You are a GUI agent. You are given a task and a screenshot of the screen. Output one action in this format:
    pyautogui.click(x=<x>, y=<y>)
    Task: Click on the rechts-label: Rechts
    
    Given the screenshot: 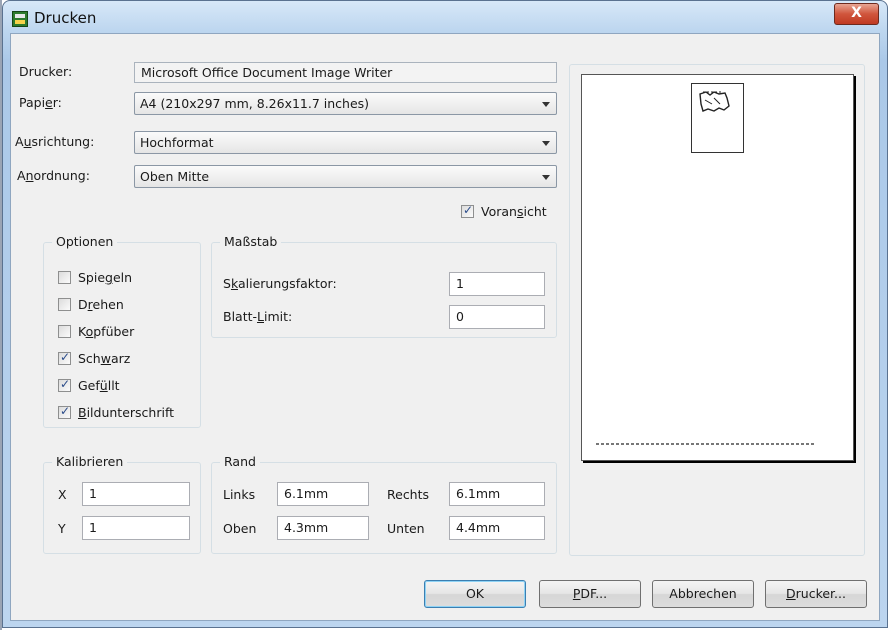 What is the action you would take?
    pyautogui.click(x=408, y=494)
    